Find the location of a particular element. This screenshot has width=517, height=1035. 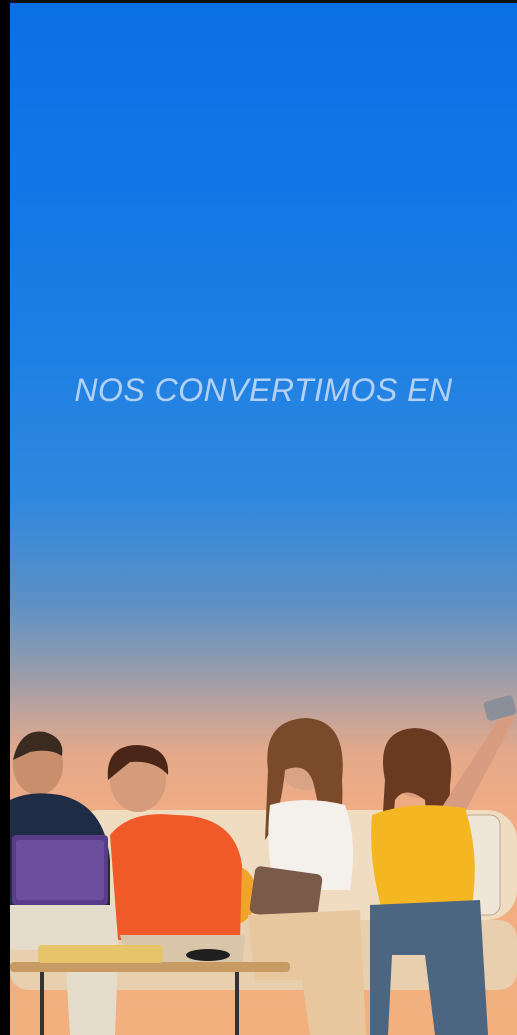

tray is located at coordinates (100, 954).